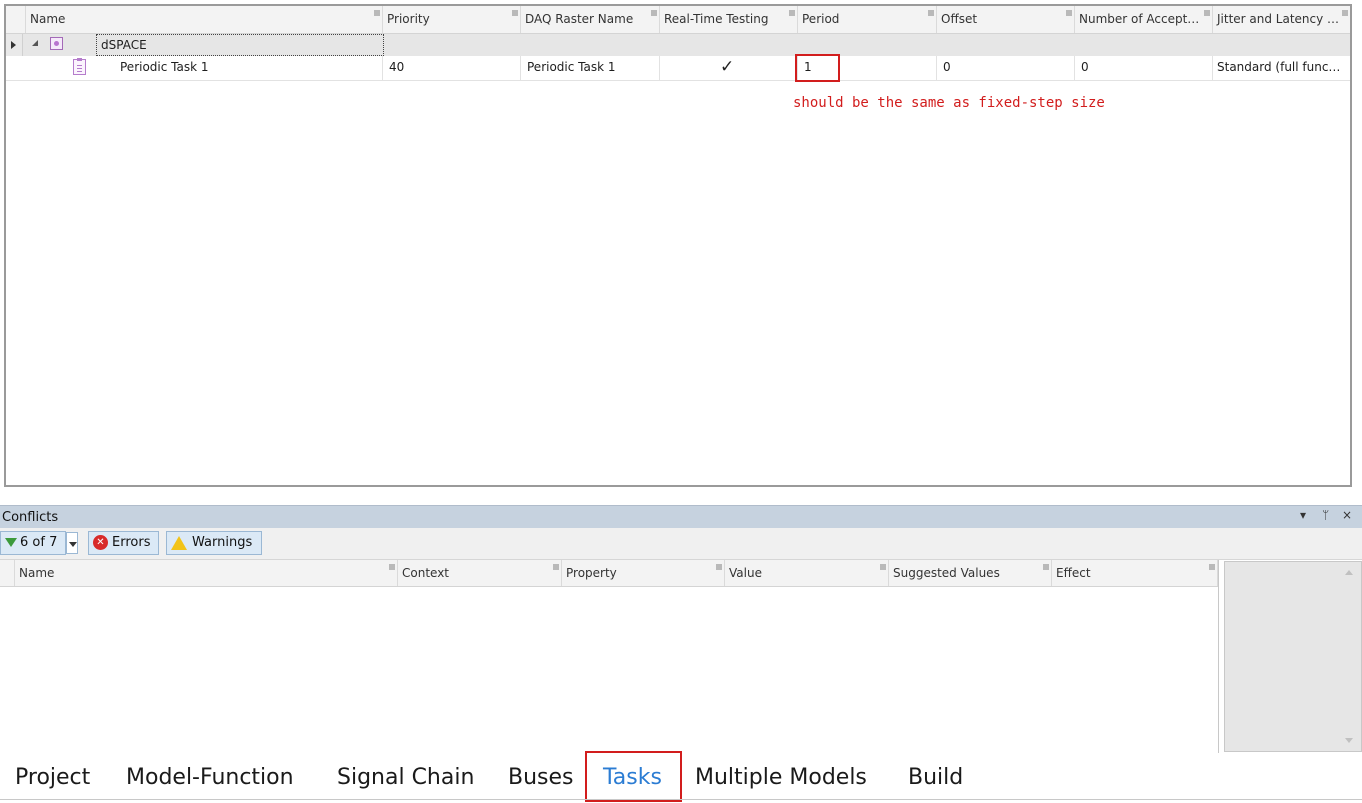 Image resolution: width=1362 pixels, height=803 pixels. Describe the element at coordinates (681, 544) in the screenshot. I see `conflicts-toolbar: 6 of 7 ✕ Errors Warnings` at that location.